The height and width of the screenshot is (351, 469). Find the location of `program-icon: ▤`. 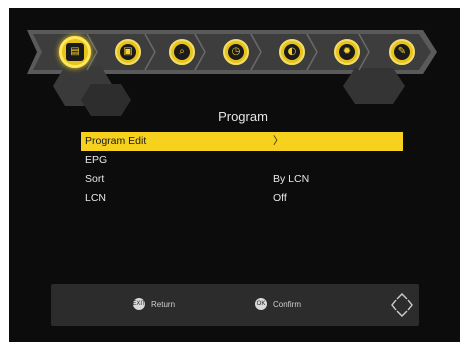

program-icon: ▤ is located at coordinates (75, 52).